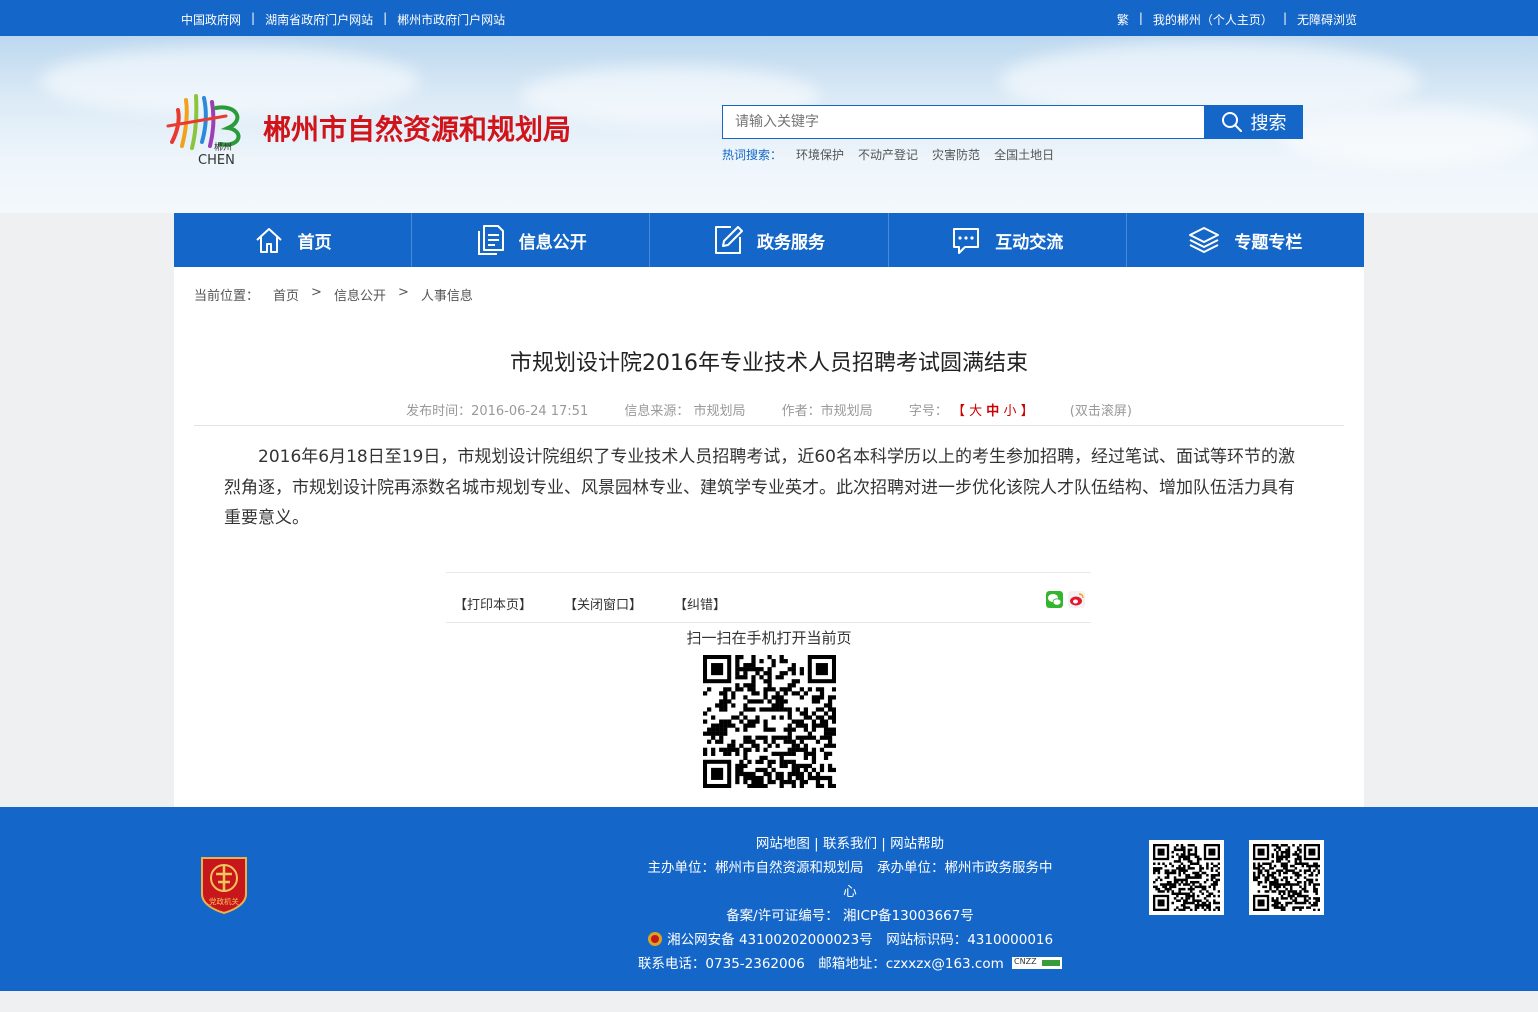 Image resolution: width=1538 pixels, height=1012 pixels. Describe the element at coordinates (975, 411) in the screenshot. I see `font-large-button: 大` at that location.